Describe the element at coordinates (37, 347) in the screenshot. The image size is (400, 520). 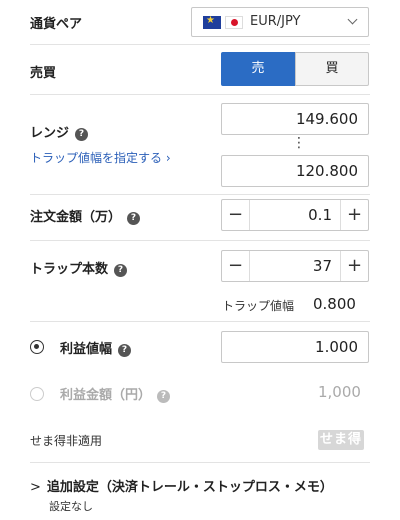
I see `profit-width-radio` at that location.